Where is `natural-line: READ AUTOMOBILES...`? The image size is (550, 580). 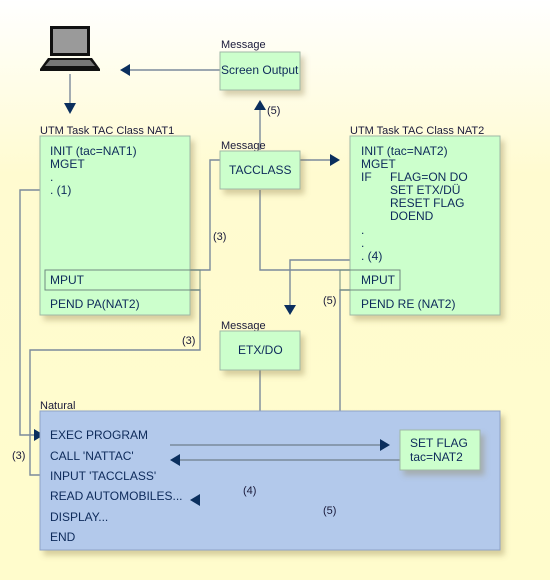
natural-line: READ AUTOMOBILES... is located at coordinates (116, 496).